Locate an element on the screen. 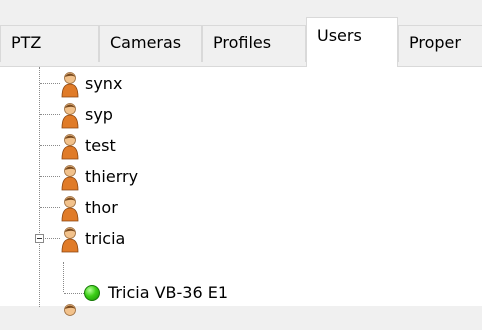 The width and height of the screenshot is (482, 330). tab-cameras: Cameras is located at coordinates (150, 43).